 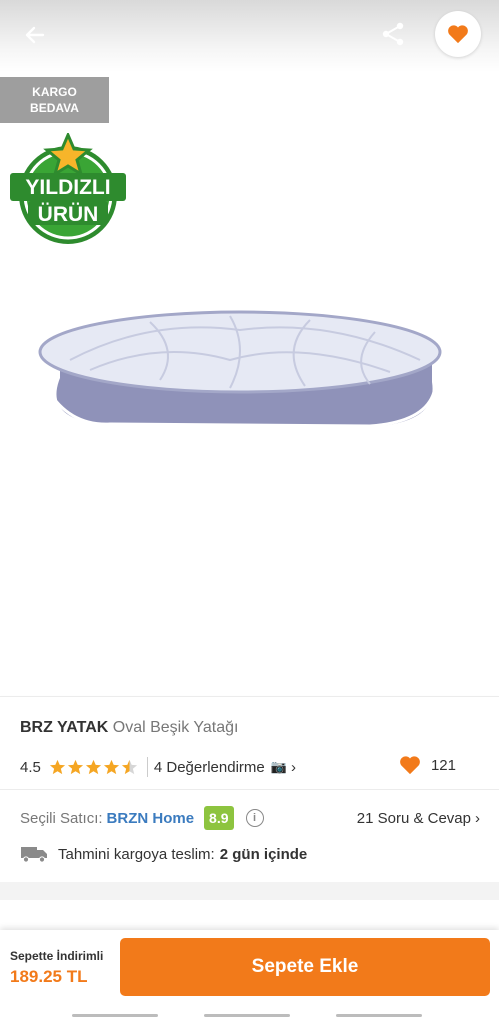 I want to click on back-arrow-icon, so click(x=35, y=35).